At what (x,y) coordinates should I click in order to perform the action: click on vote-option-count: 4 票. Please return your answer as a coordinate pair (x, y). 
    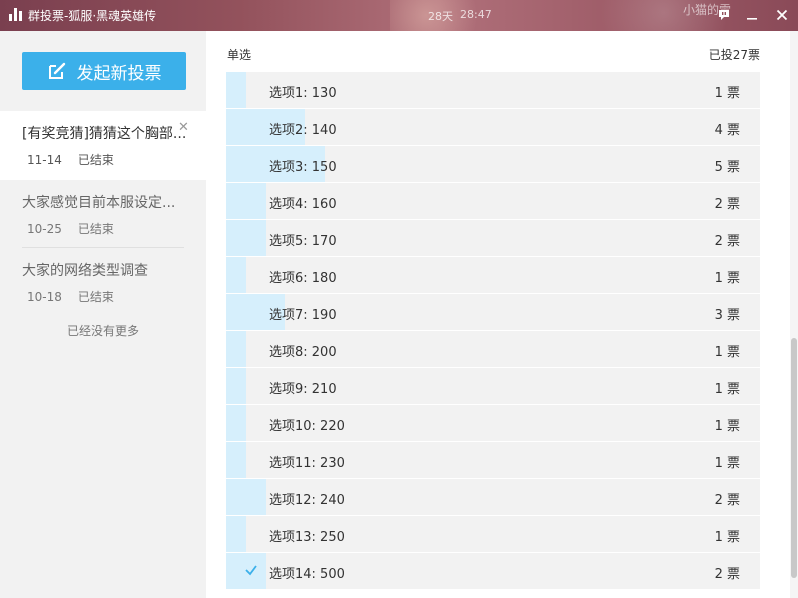
    Looking at the image, I should click on (727, 130).